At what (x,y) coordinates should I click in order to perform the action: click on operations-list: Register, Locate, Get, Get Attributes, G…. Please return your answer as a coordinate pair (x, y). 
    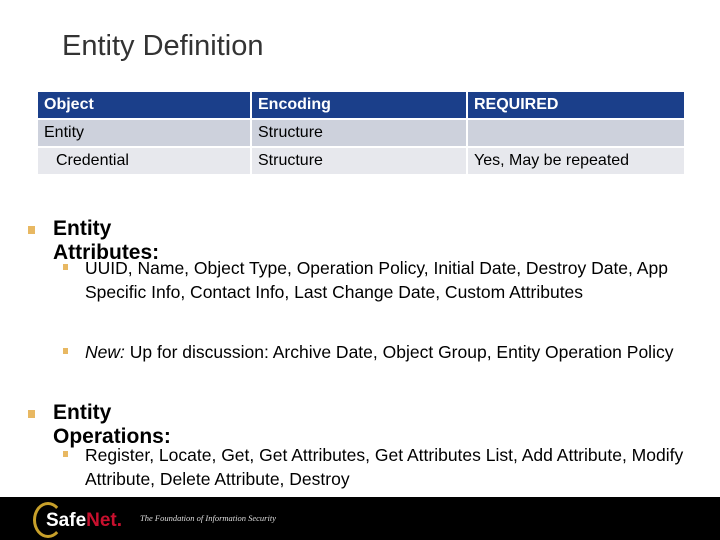
    Looking at the image, I should click on (384, 467).